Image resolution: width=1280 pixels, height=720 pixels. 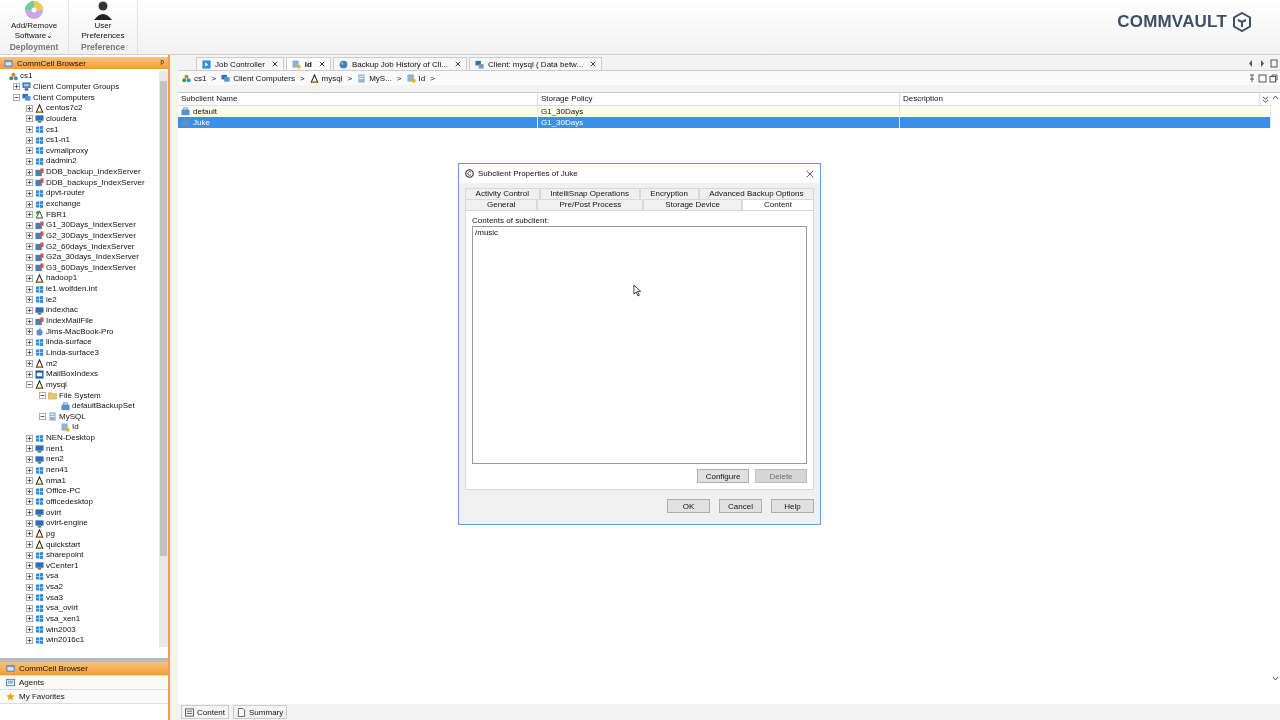 What do you see at coordinates (91, 225) in the screenshot?
I see `tree-item: G1_30Days_IndexServer` at bounding box center [91, 225].